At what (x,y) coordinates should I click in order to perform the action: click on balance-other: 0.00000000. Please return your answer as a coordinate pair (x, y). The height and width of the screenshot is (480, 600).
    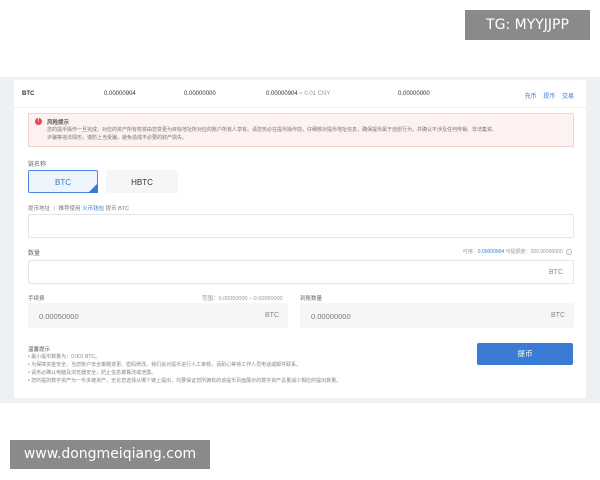
    Looking at the image, I should click on (414, 94).